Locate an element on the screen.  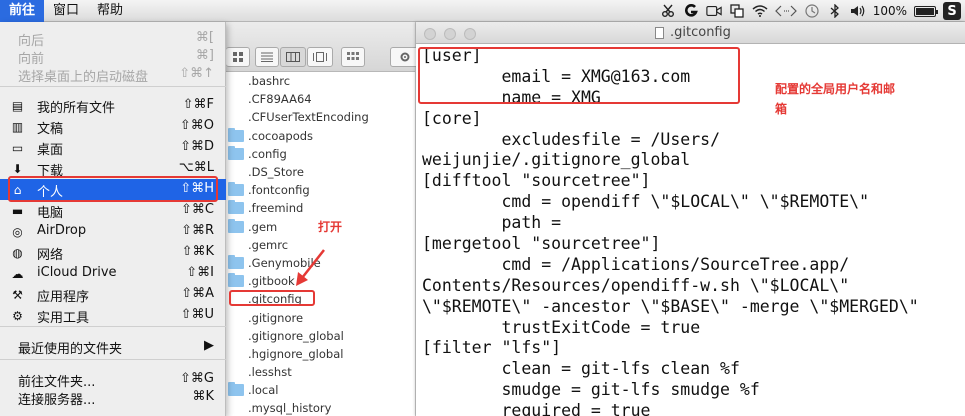
menu-bar: 前往 窗口 帮助 100% S is located at coordinates (482, 11).